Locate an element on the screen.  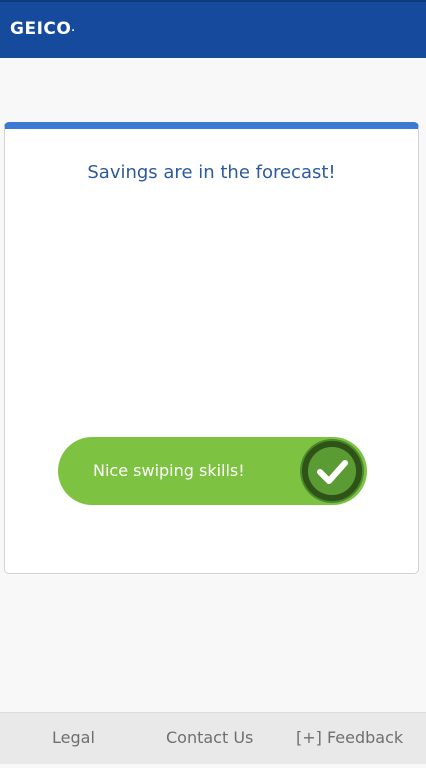
footer: Legal Contact Us [+] Feedback is located at coordinates (213, 738).